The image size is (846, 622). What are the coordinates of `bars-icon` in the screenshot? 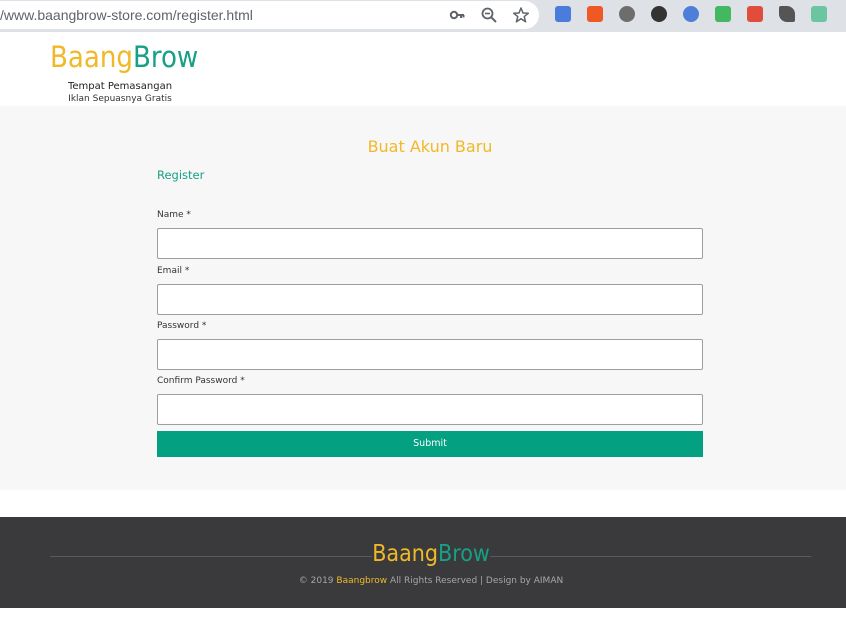 It's located at (755, 14).